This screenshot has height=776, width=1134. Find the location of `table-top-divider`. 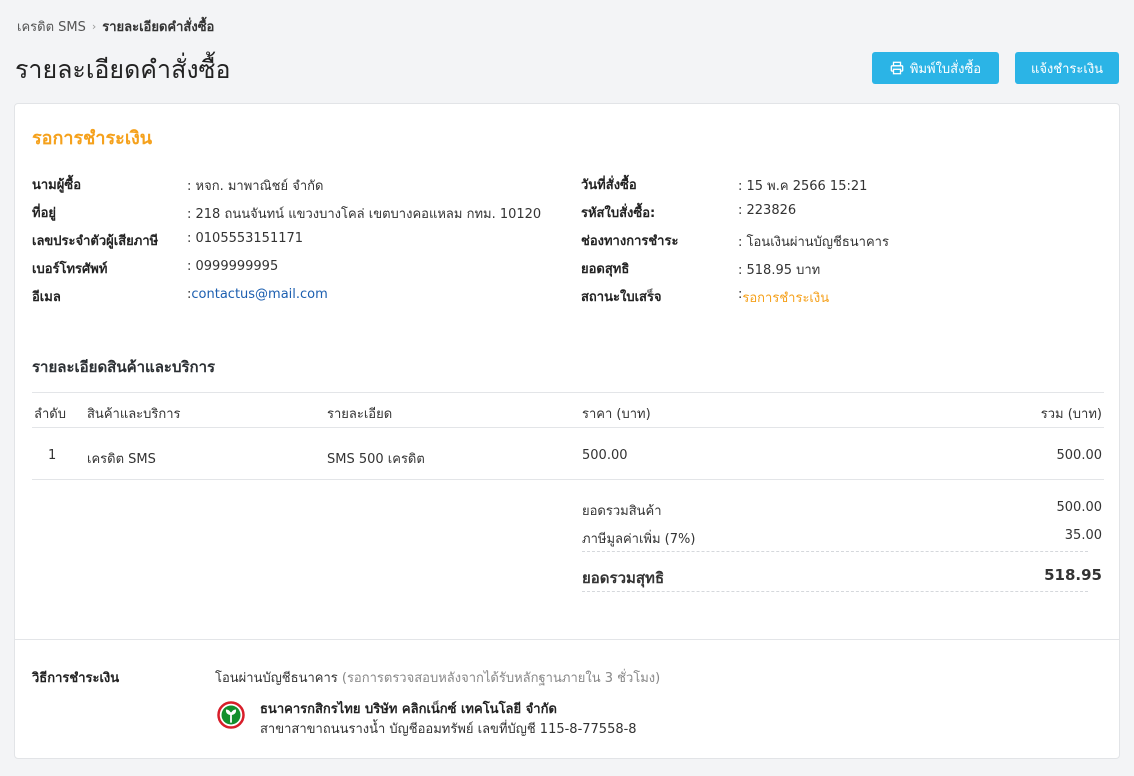

table-top-divider is located at coordinates (568, 392).